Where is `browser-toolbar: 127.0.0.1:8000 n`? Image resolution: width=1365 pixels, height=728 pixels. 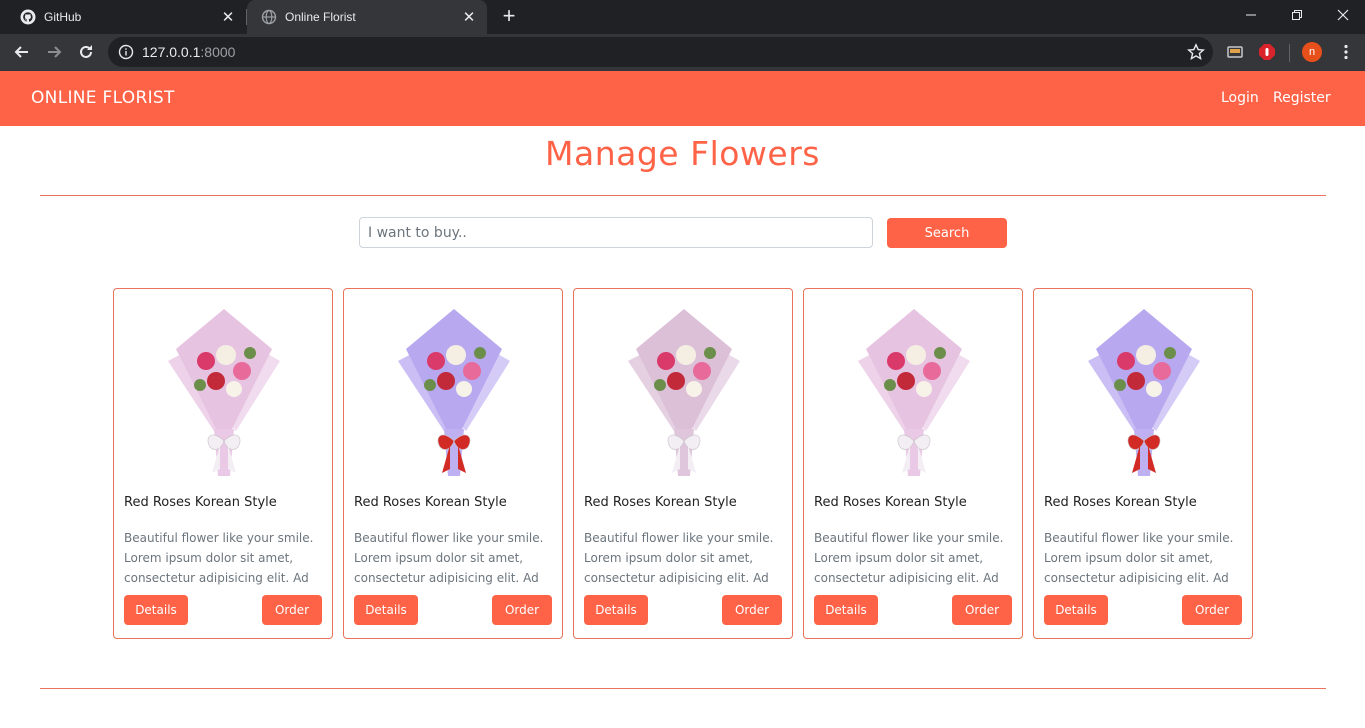
browser-toolbar: 127.0.0.1:8000 n is located at coordinates (682, 52).